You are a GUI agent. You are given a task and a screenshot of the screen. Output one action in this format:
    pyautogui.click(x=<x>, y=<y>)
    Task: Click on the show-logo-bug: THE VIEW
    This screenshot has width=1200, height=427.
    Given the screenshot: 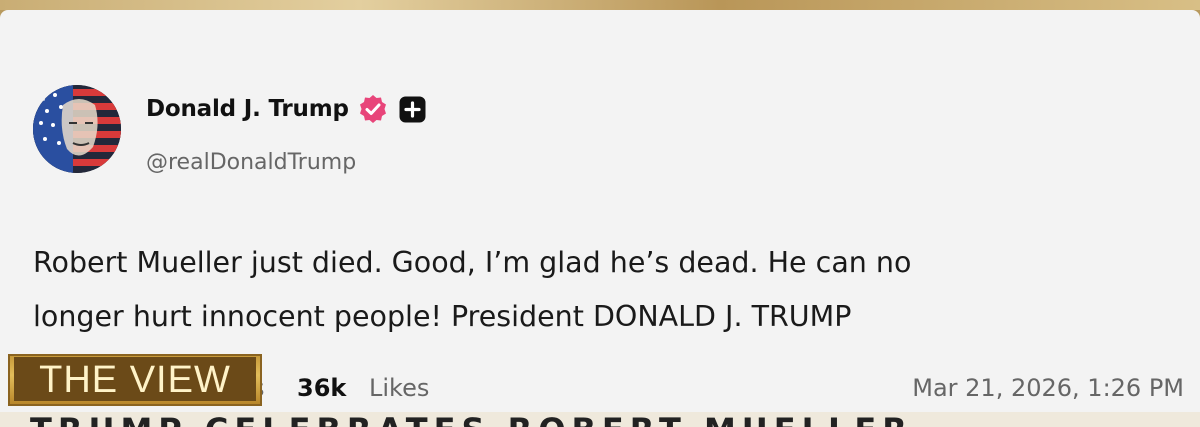 What is the action you would take?
    pyautogui.click(x=135, y=380)
    